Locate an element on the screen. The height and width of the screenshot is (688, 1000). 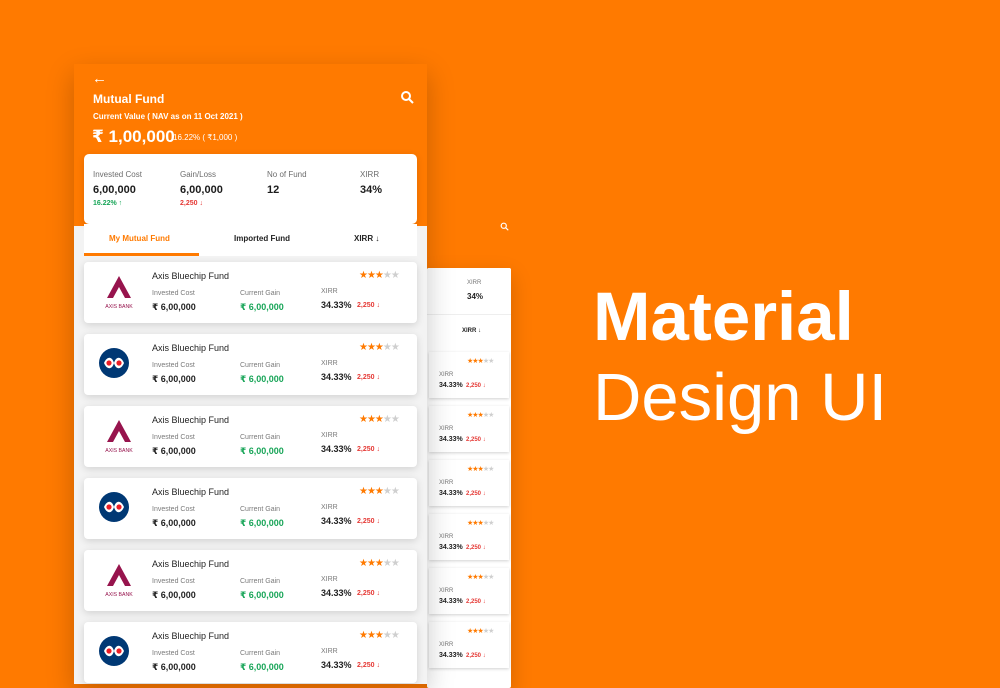
current-value-label: Current Value ( NAV as on 11 Oct 2021 ) is located at coordinates (168, 116).